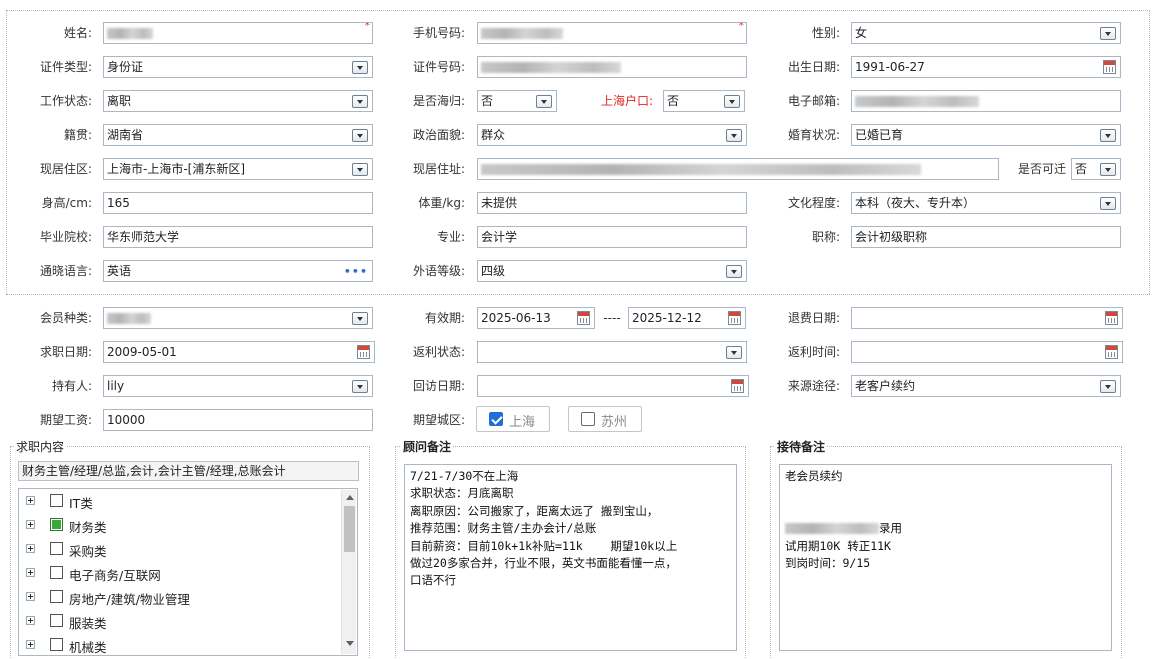 The height and width of the screenshot is (659, 1153). I want to click on tree-node-it: IT类, so click(179, 501).